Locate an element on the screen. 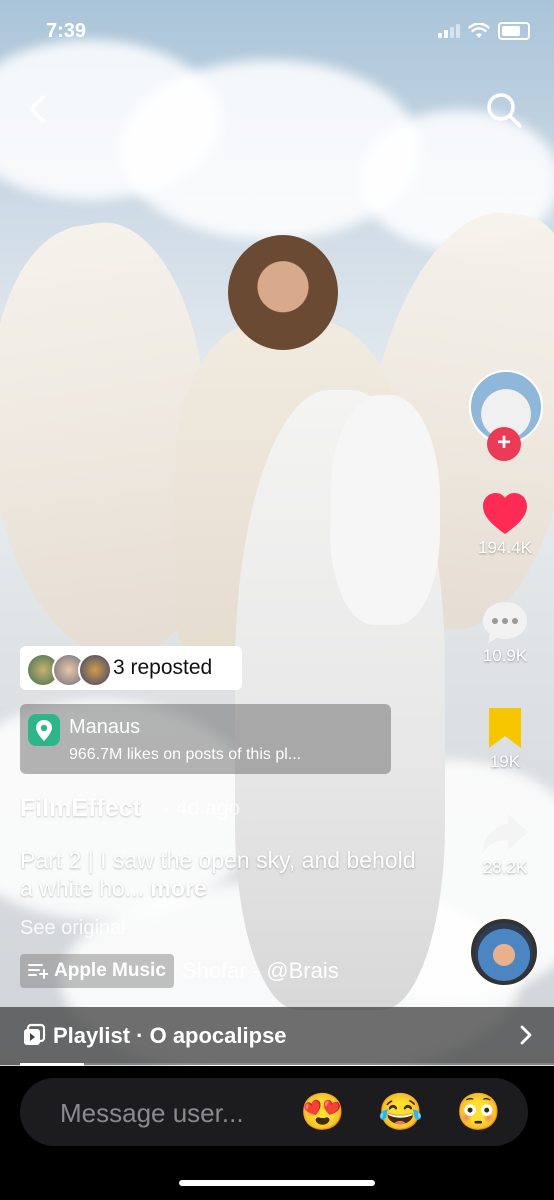 The width and height of the screenshot is (554, 1200). status-bar: 7:39 is located at coordinates (277, 30).